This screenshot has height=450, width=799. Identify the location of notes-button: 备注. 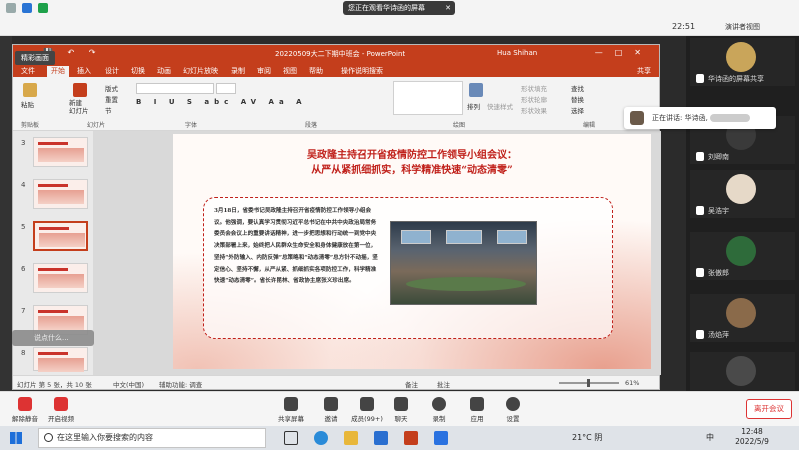
(411, 384).